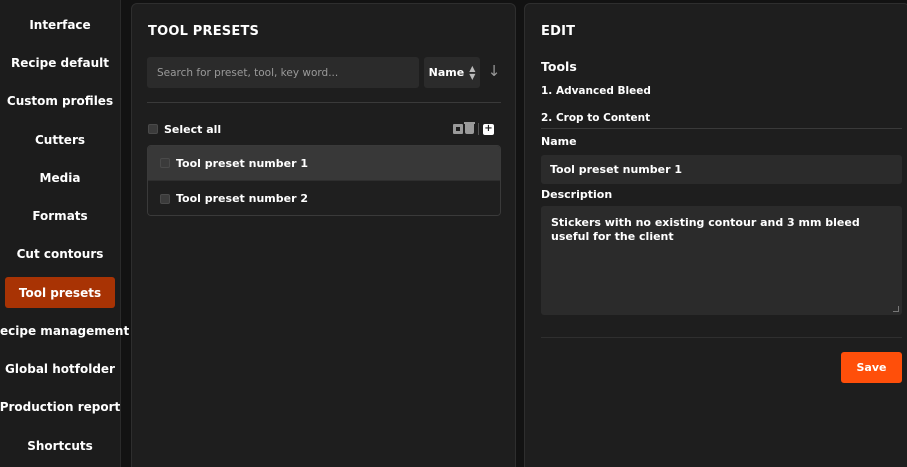  Describe the element at coordinates (64, 330) in the screenshot. I see `sidebar-item-recipe-management: Recipe management` at that location.